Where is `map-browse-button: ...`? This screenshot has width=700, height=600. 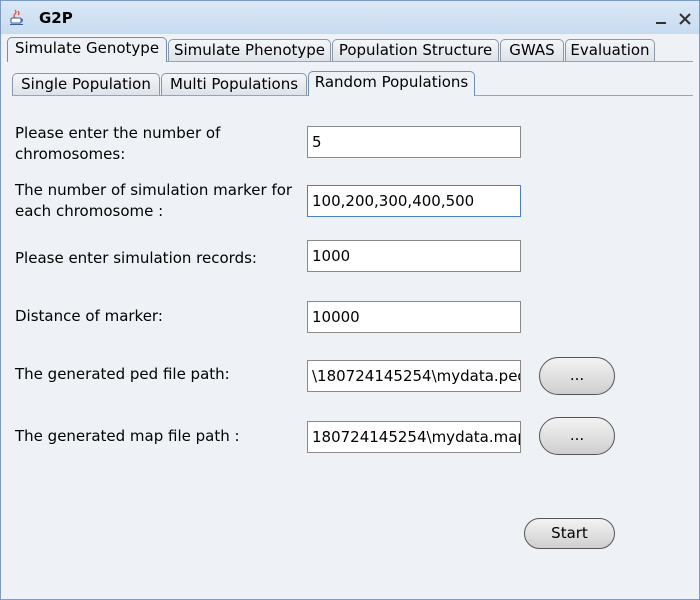
map-browse-button: ... is located at coordinates (577, 436).